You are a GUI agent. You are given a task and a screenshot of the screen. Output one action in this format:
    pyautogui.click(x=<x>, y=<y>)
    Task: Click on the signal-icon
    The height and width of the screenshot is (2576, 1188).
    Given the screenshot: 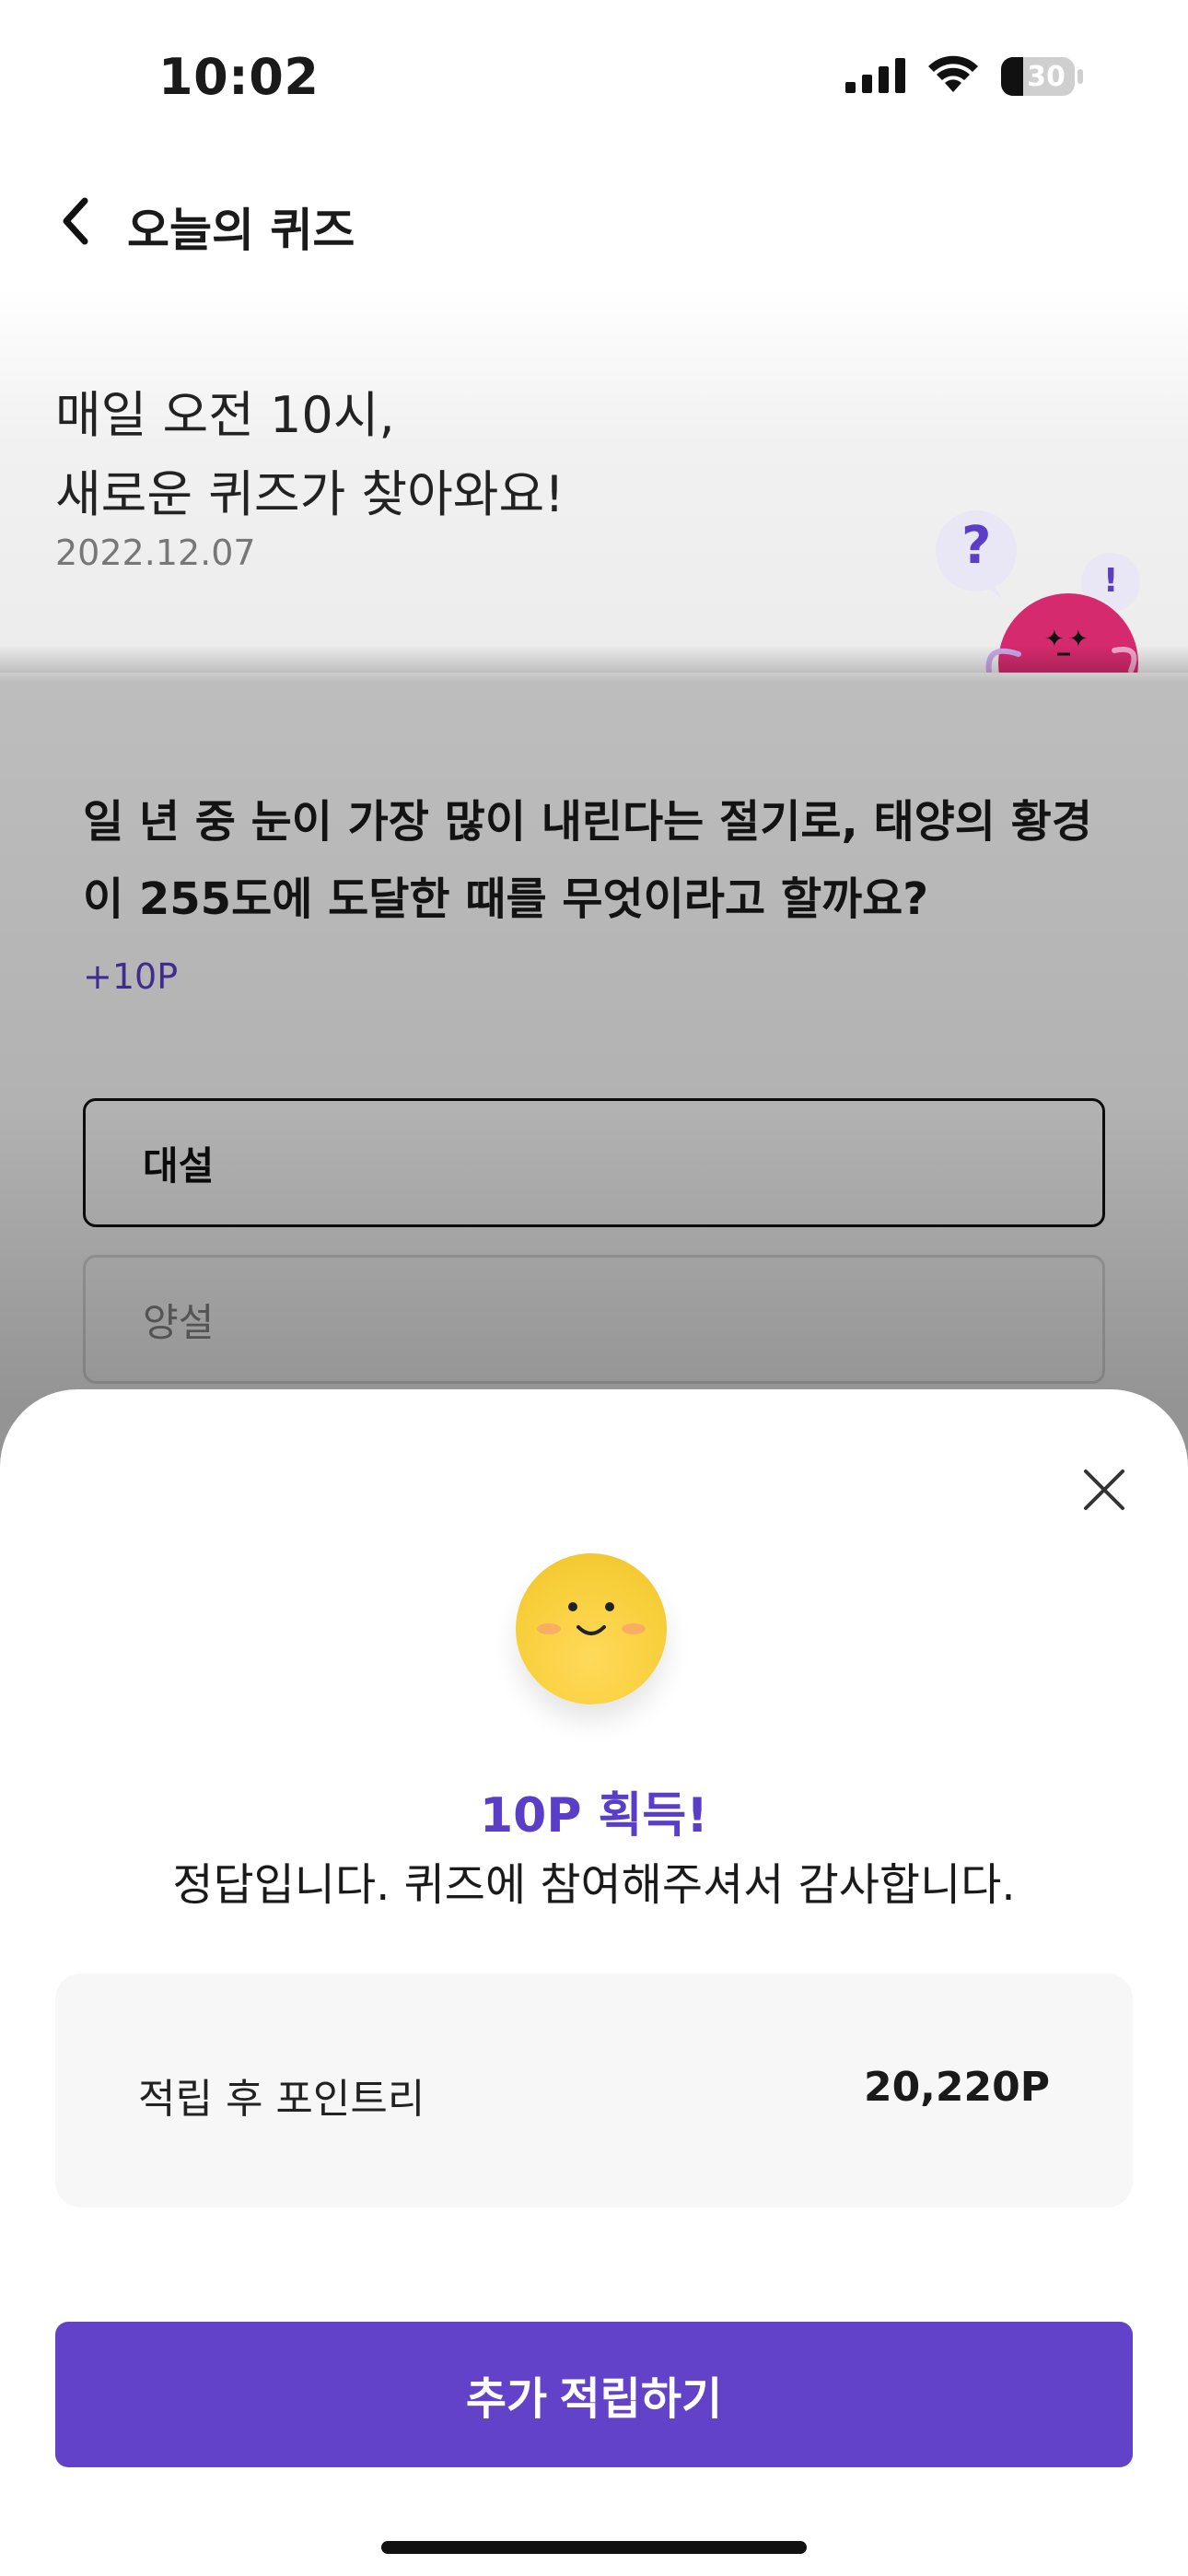 What is the action you would take?
    pyautogui.click(x=875, y=76)
    